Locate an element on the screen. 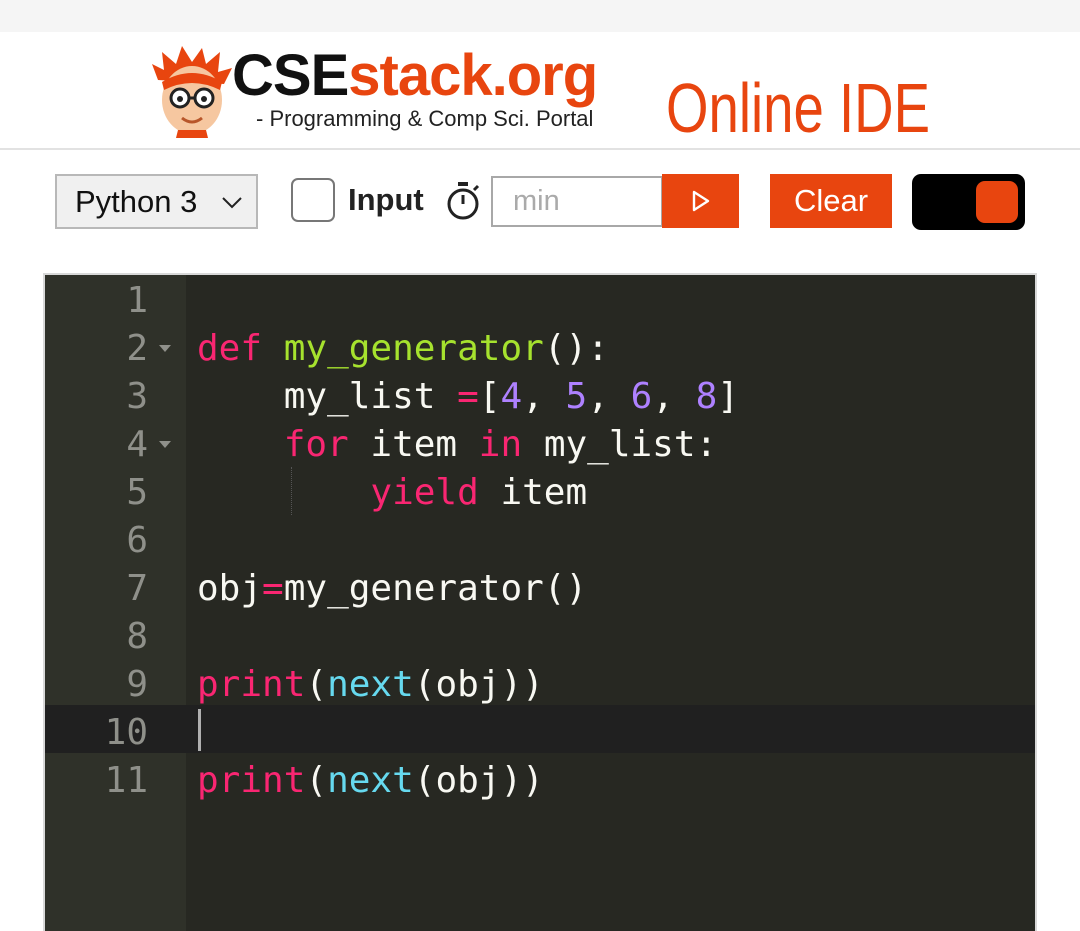  line-number: 2 is located at coordinates (137, 348).